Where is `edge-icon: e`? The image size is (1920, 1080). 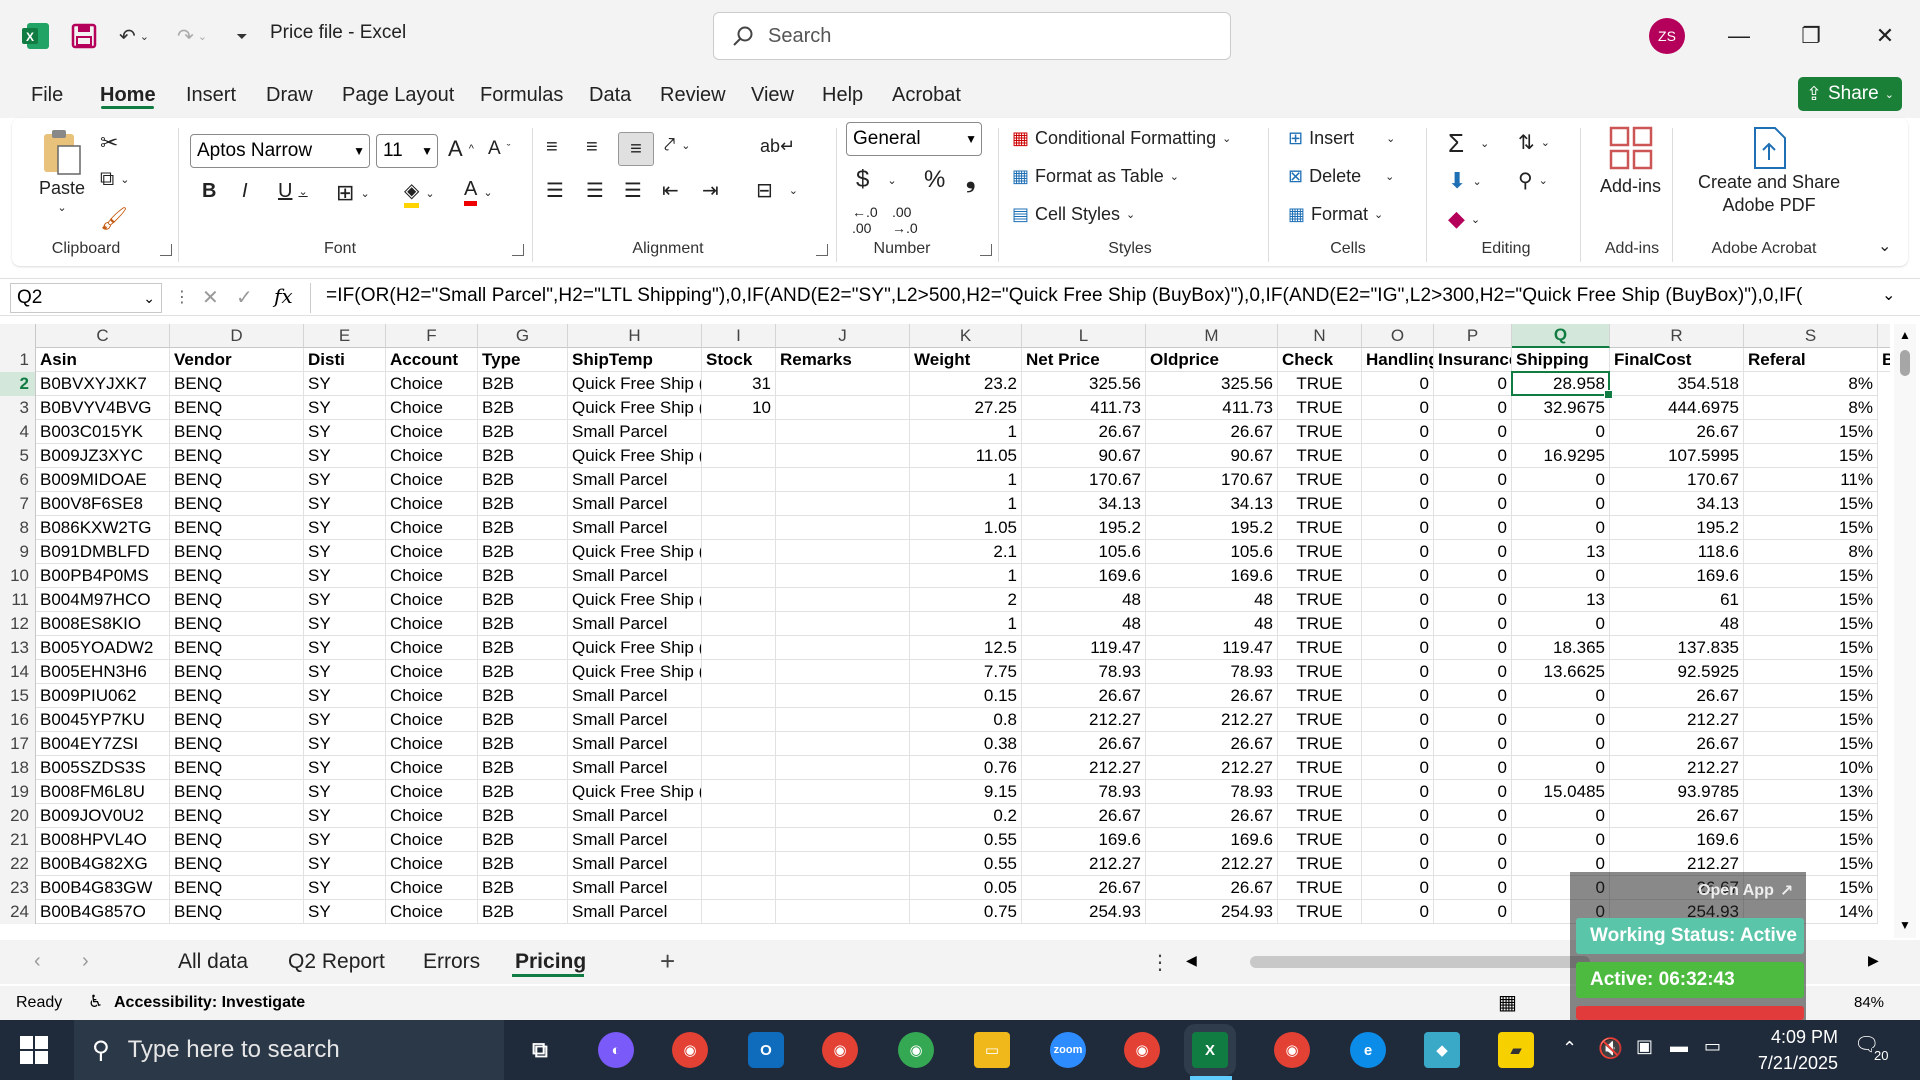
edge-icon: e is located at coordinates (1368, 1050).